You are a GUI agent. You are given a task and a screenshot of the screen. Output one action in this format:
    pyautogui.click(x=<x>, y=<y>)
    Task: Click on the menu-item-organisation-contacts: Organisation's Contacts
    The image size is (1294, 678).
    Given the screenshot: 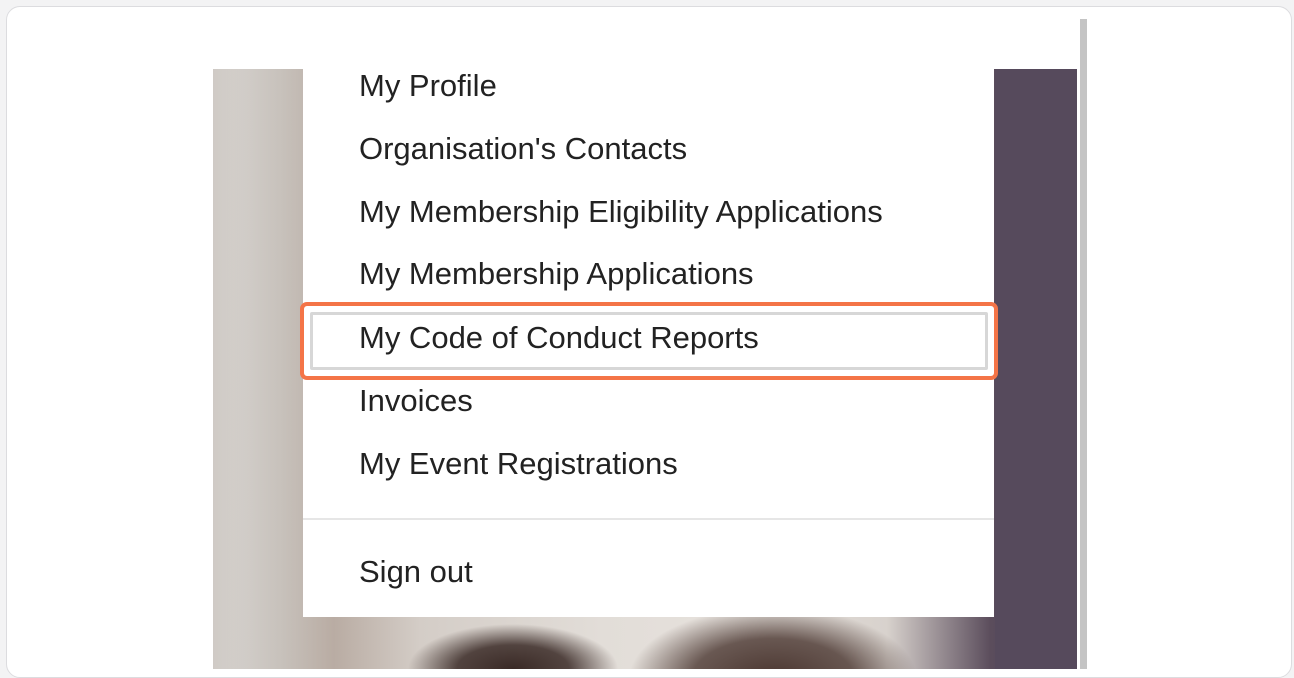 What is the action you would take?
    pyautogui.click(x=523, y=149)
    